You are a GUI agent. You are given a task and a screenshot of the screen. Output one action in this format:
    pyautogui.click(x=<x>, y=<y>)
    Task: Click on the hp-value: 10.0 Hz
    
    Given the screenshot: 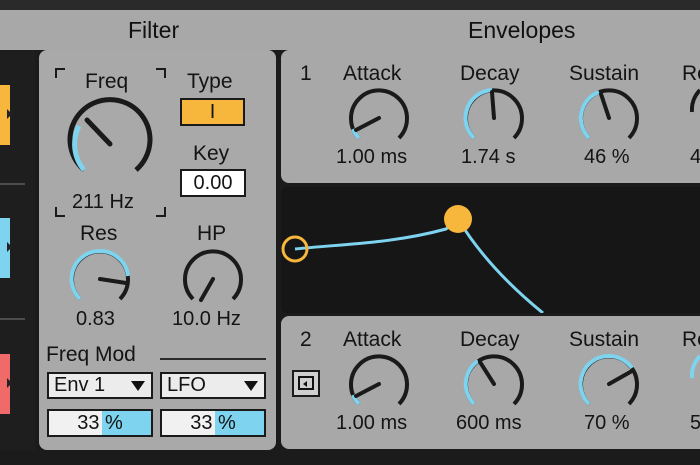 What is the action you would take?
    pyautogui.click(x=206, y=319)
    